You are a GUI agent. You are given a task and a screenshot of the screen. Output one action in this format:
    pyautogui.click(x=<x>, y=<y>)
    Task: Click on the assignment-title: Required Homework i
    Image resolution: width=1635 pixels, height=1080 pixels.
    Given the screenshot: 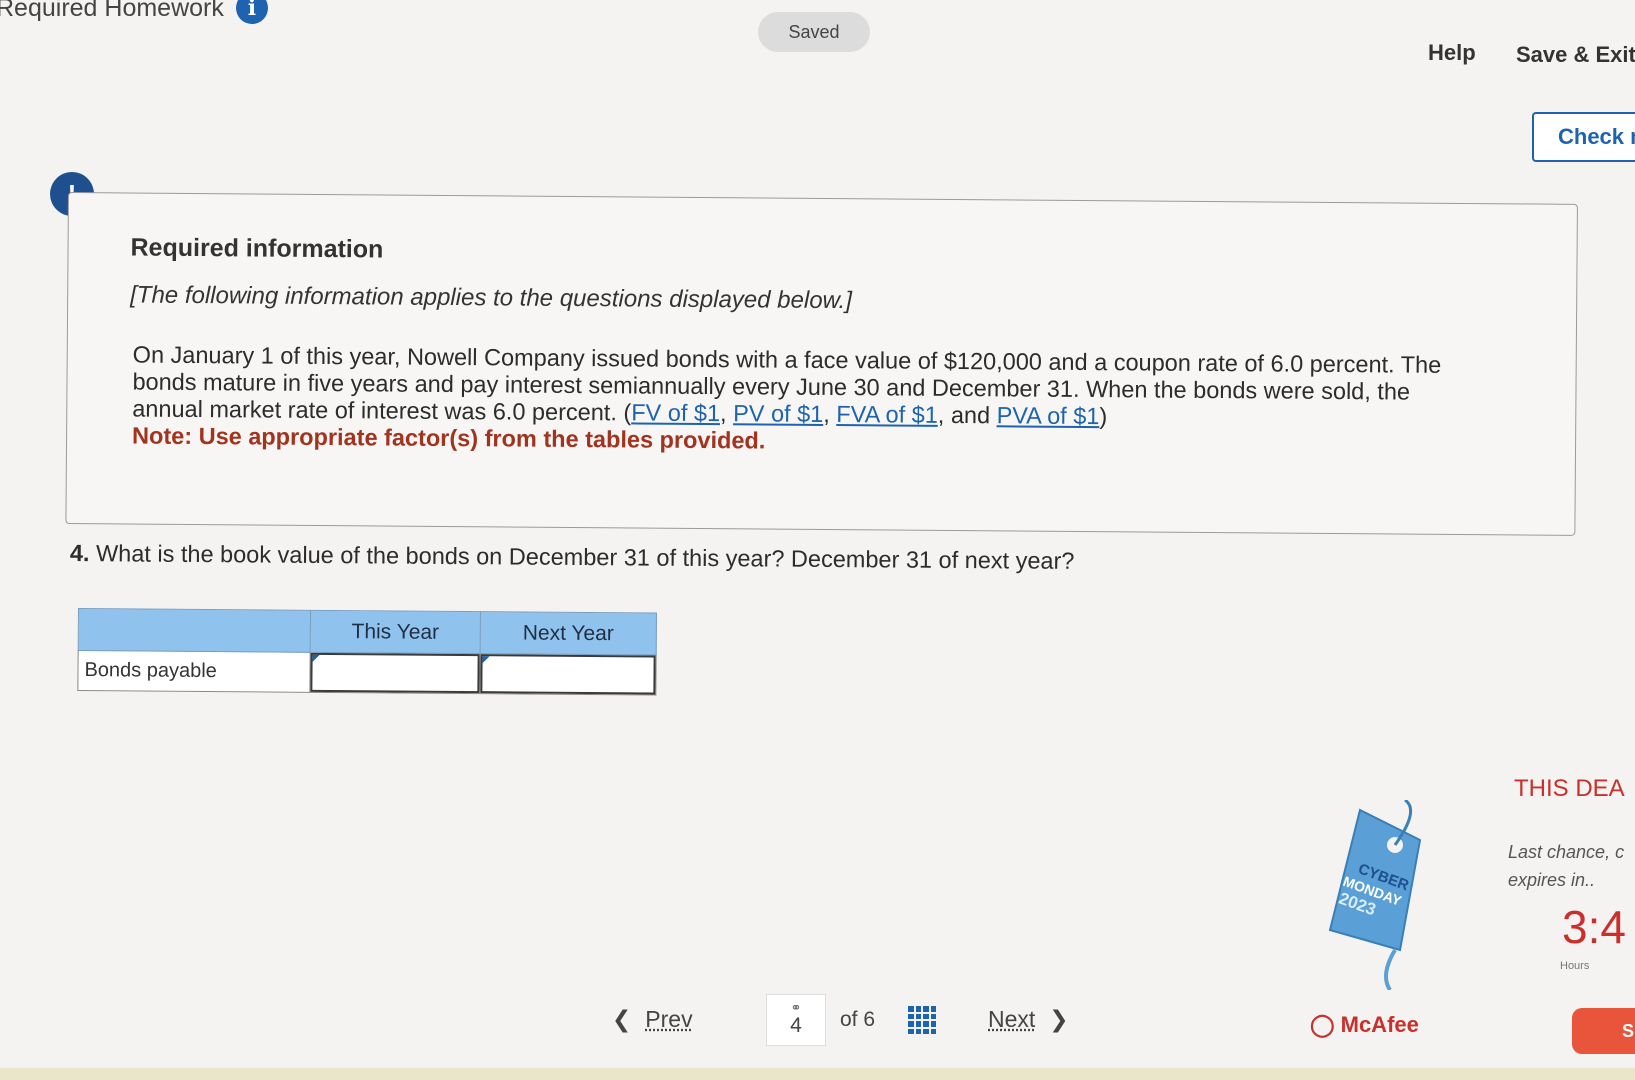 What is the action you would take?
    pyautogui.click(x=134, y=12)
    